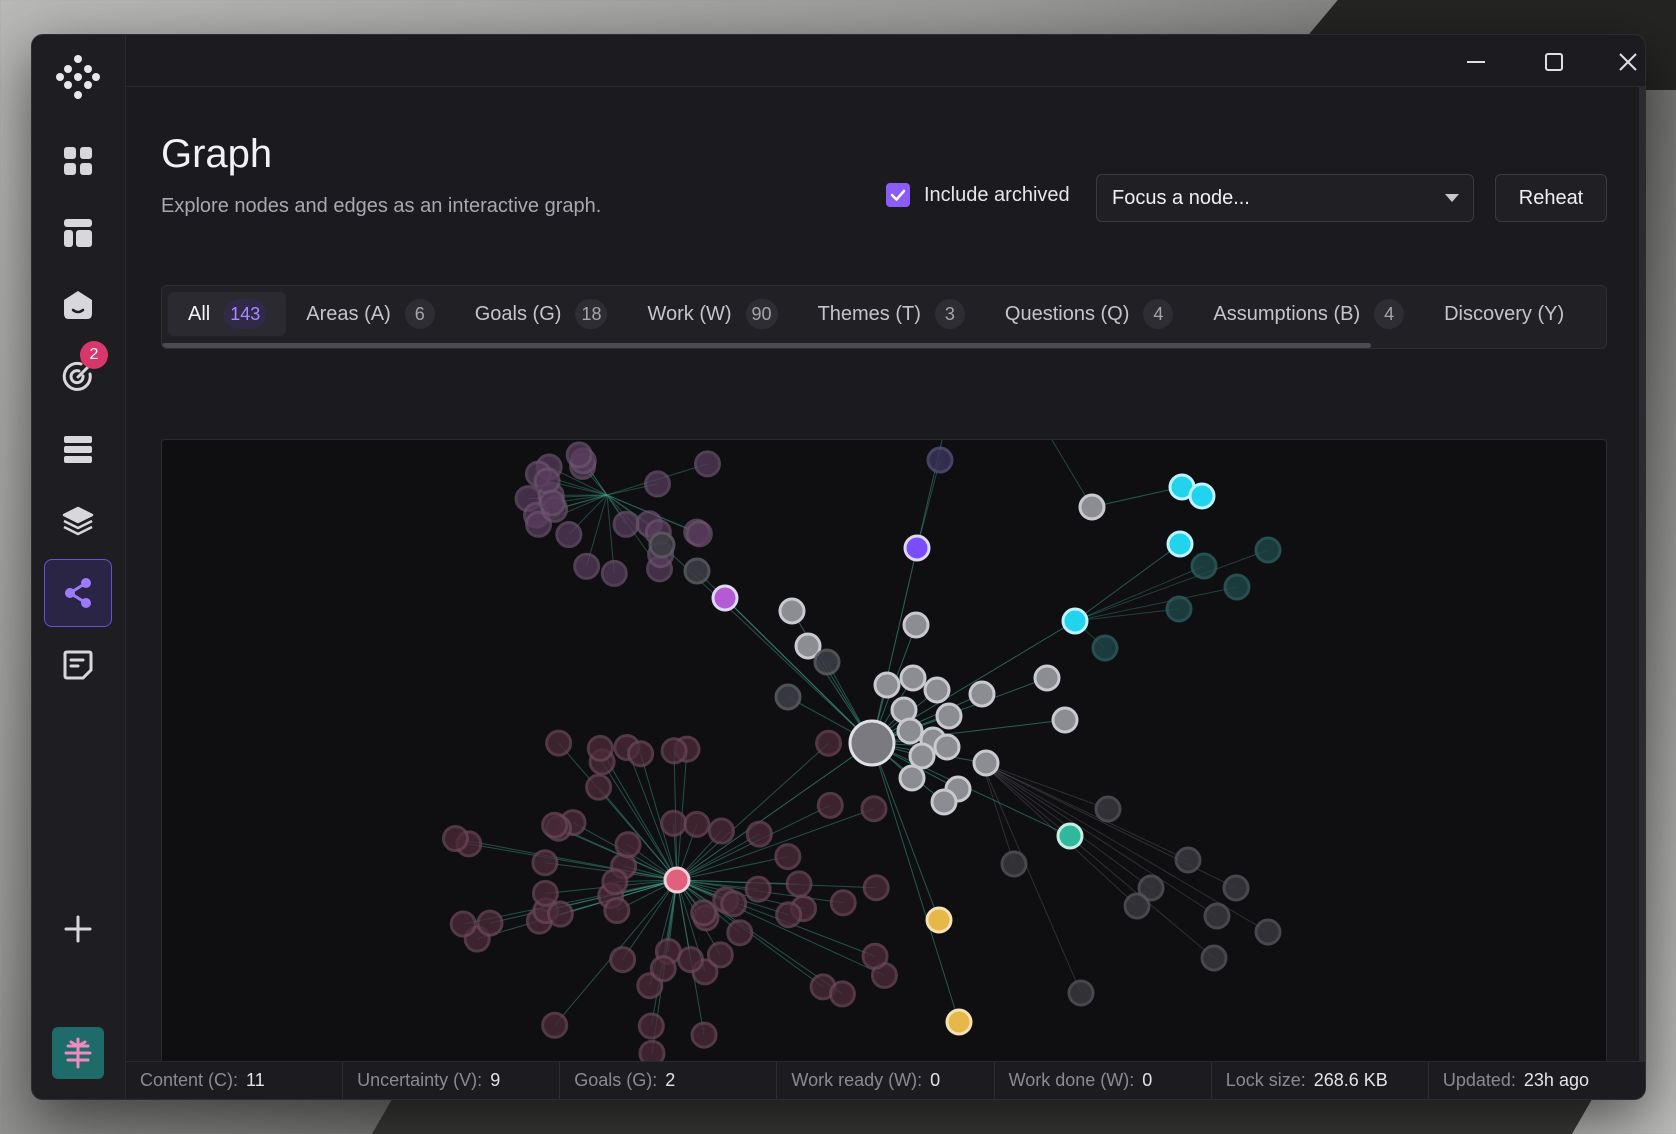  What do you see at coordinates (898, 195) in the screenshot?
I see `include-archived-checkbox` at bounding box center [898, 195].